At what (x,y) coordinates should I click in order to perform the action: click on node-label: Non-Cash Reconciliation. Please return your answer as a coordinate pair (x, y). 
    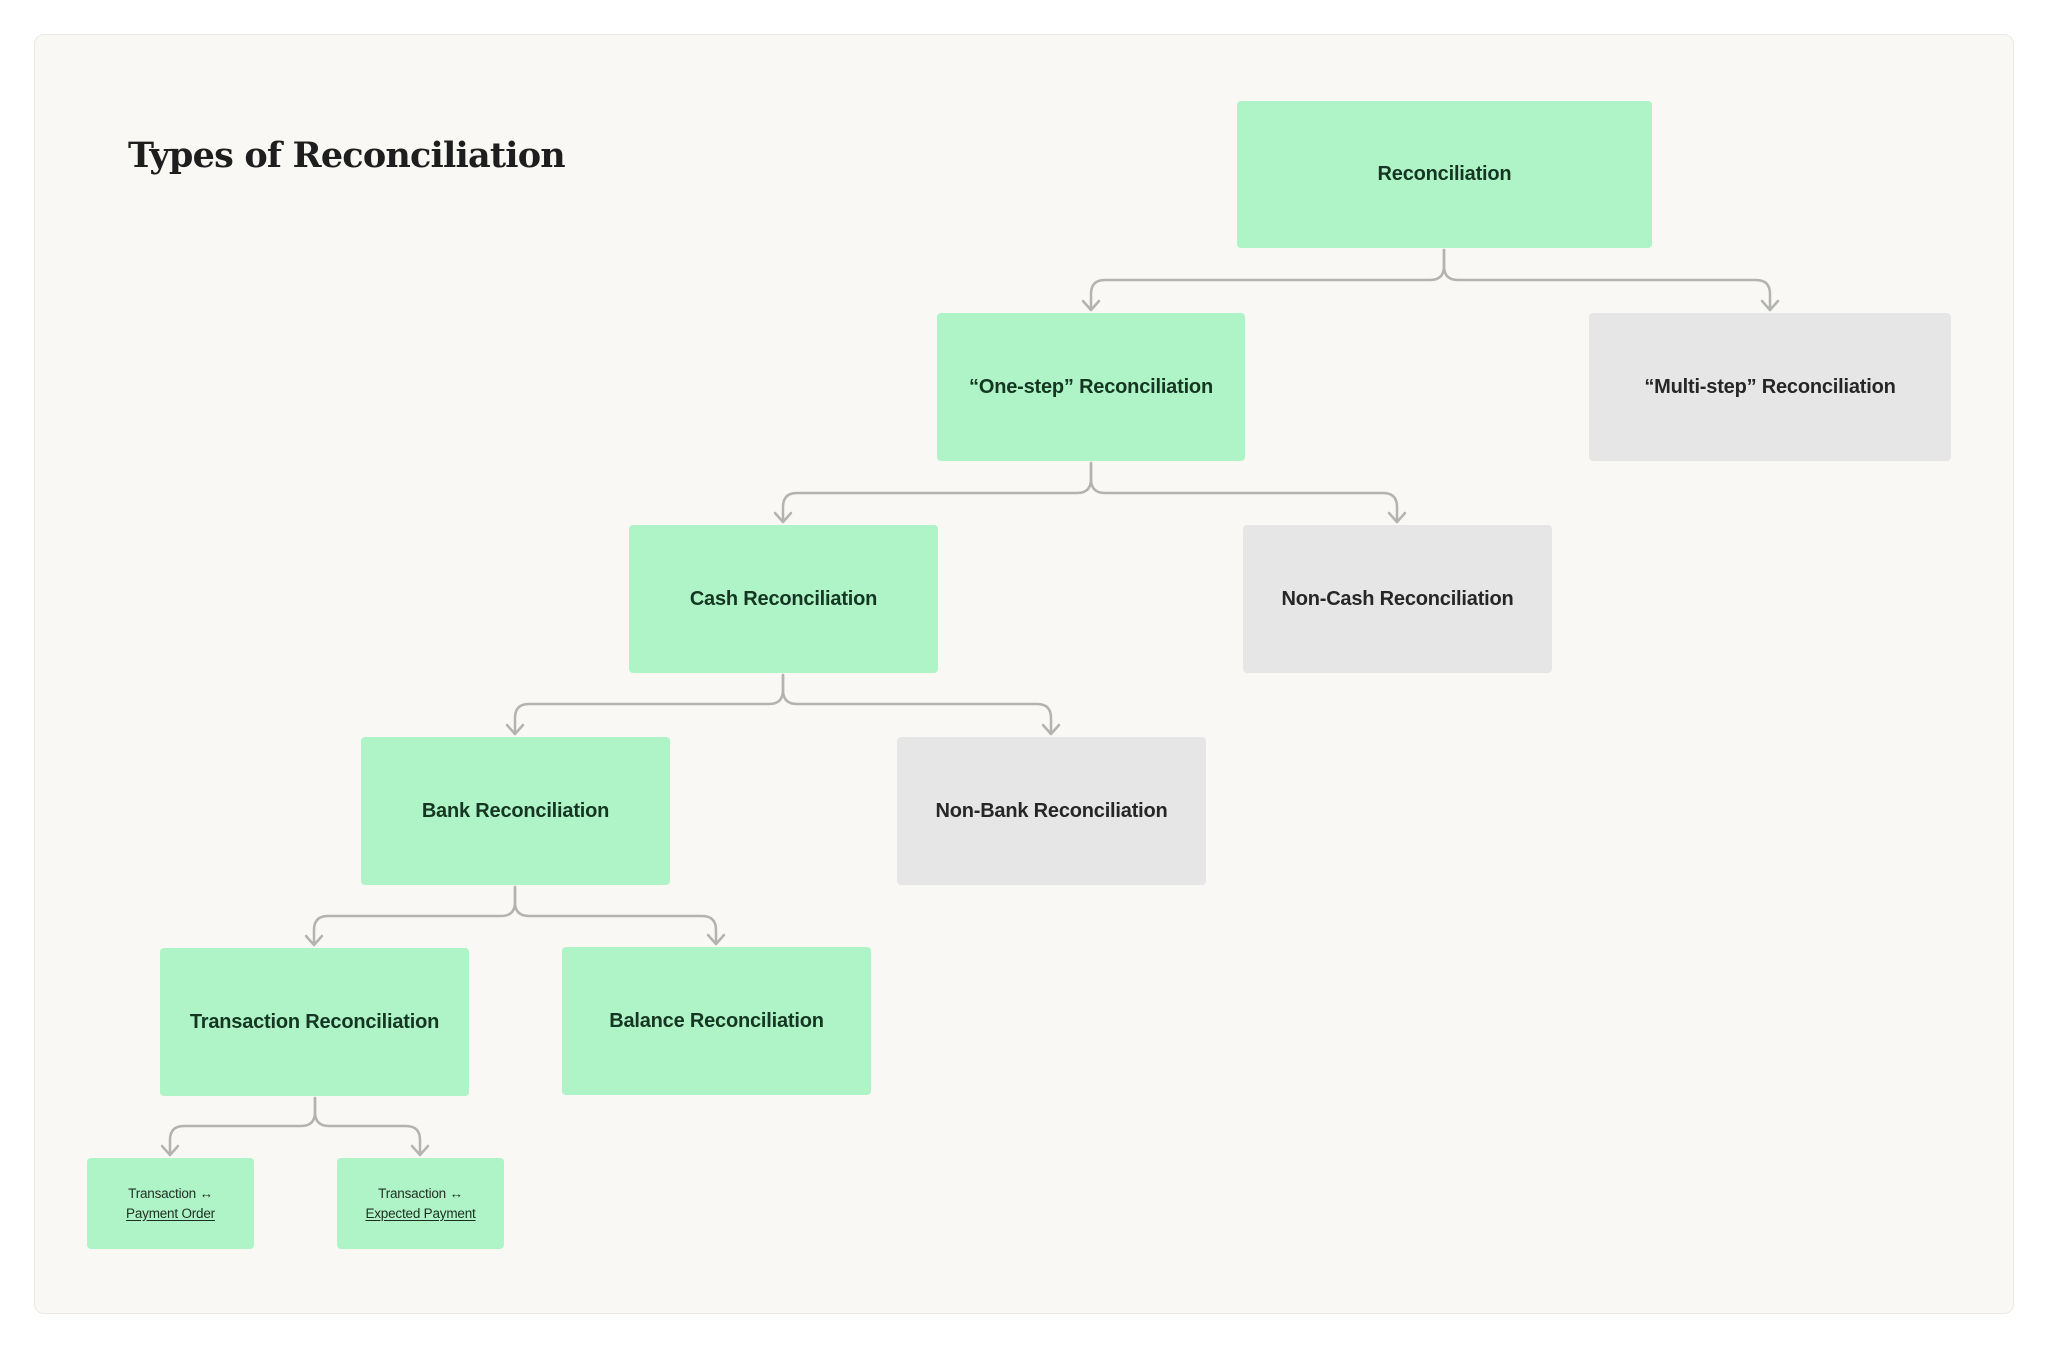
    Looking at the image, I should click on (1397, 598).